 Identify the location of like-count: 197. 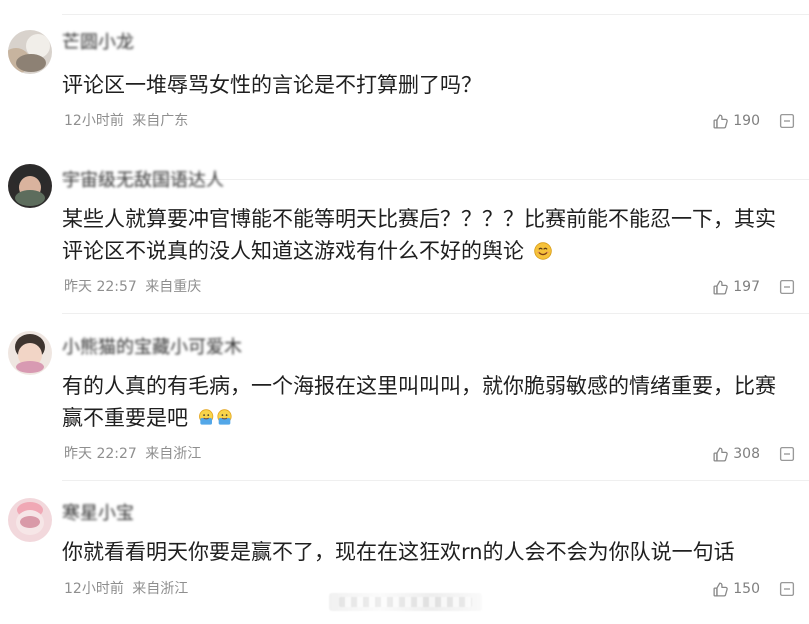
(746, 287).